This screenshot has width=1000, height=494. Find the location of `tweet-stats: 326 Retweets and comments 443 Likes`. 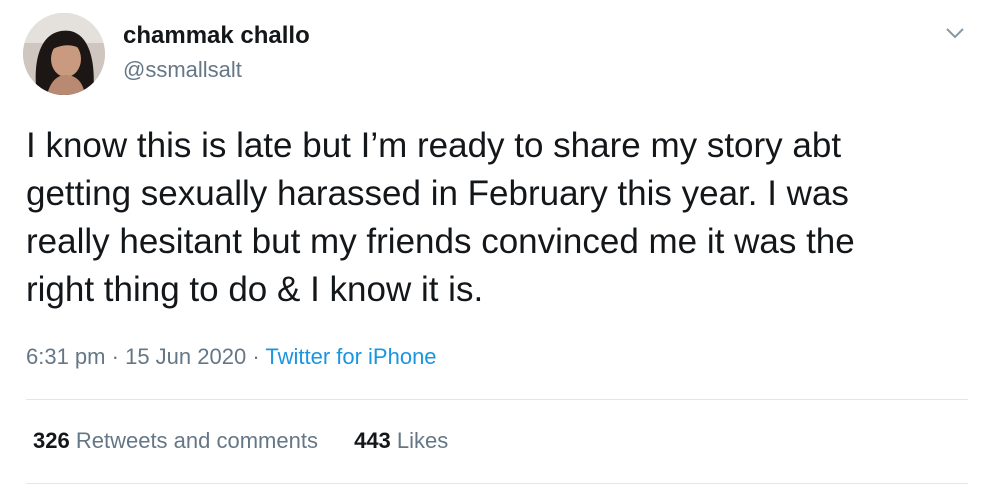

tweet-stats: 326 Retweets and comments 443 Likes is located at coordinates (240, 441).